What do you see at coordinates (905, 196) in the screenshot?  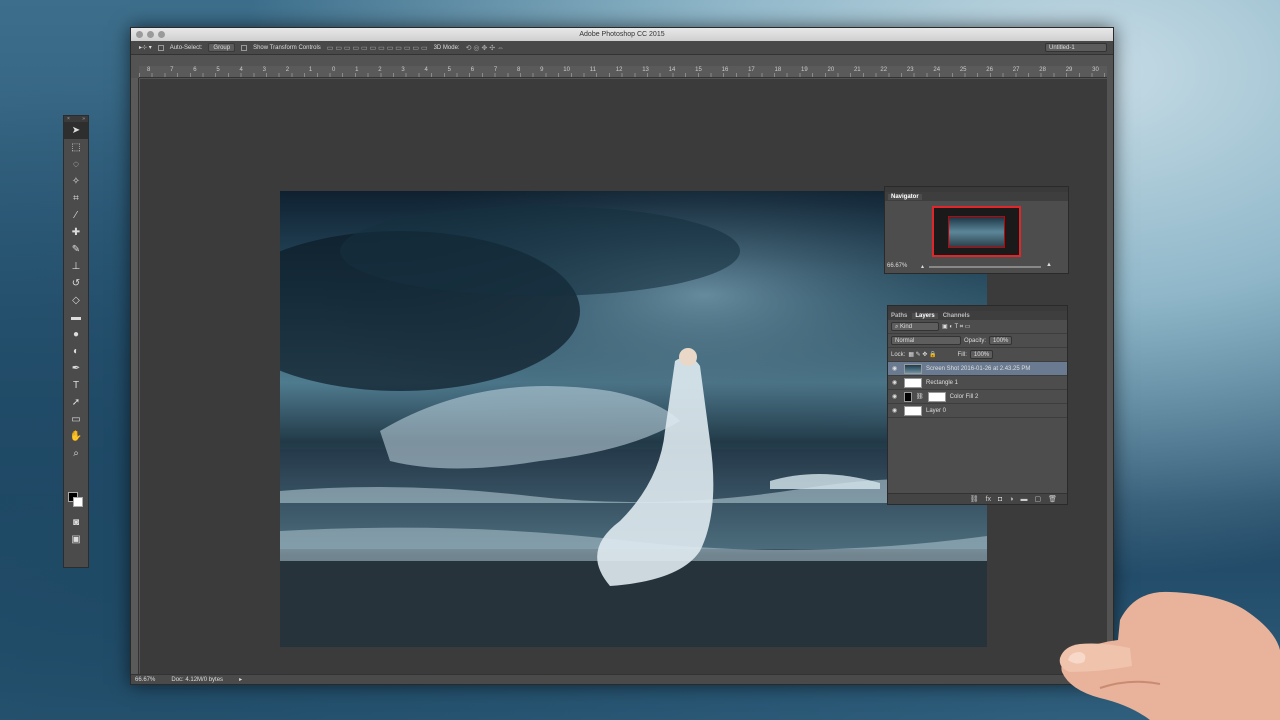 I see `tab-navigator: Navigator` at bounding box center [905, 196].